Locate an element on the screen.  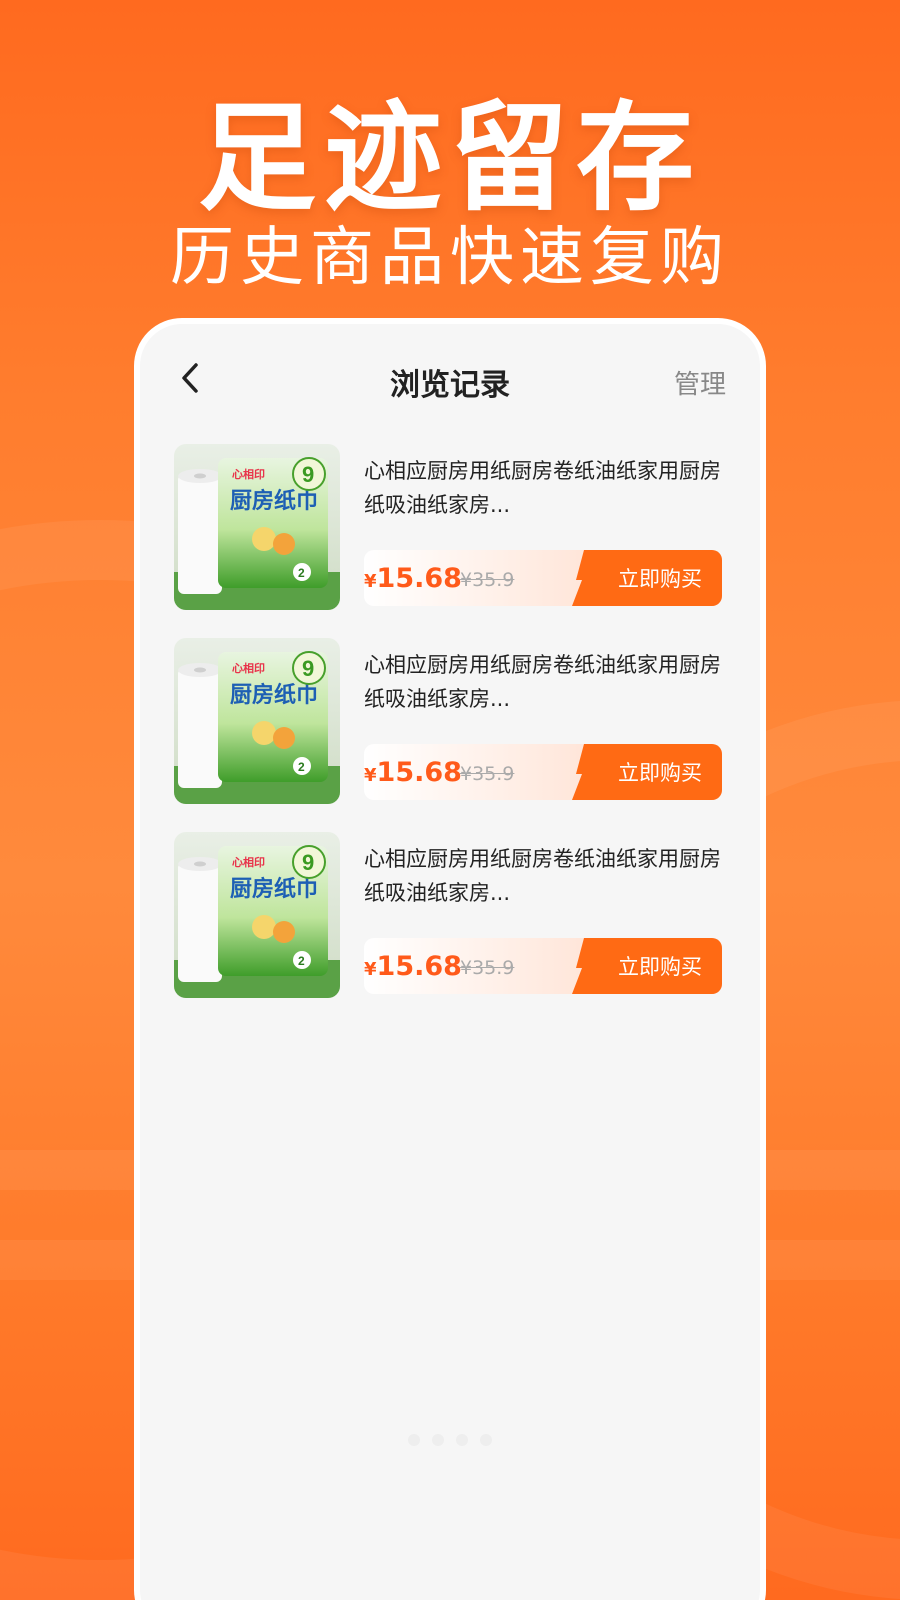
manage-button: 管理 is located at coordinates (700, 382).